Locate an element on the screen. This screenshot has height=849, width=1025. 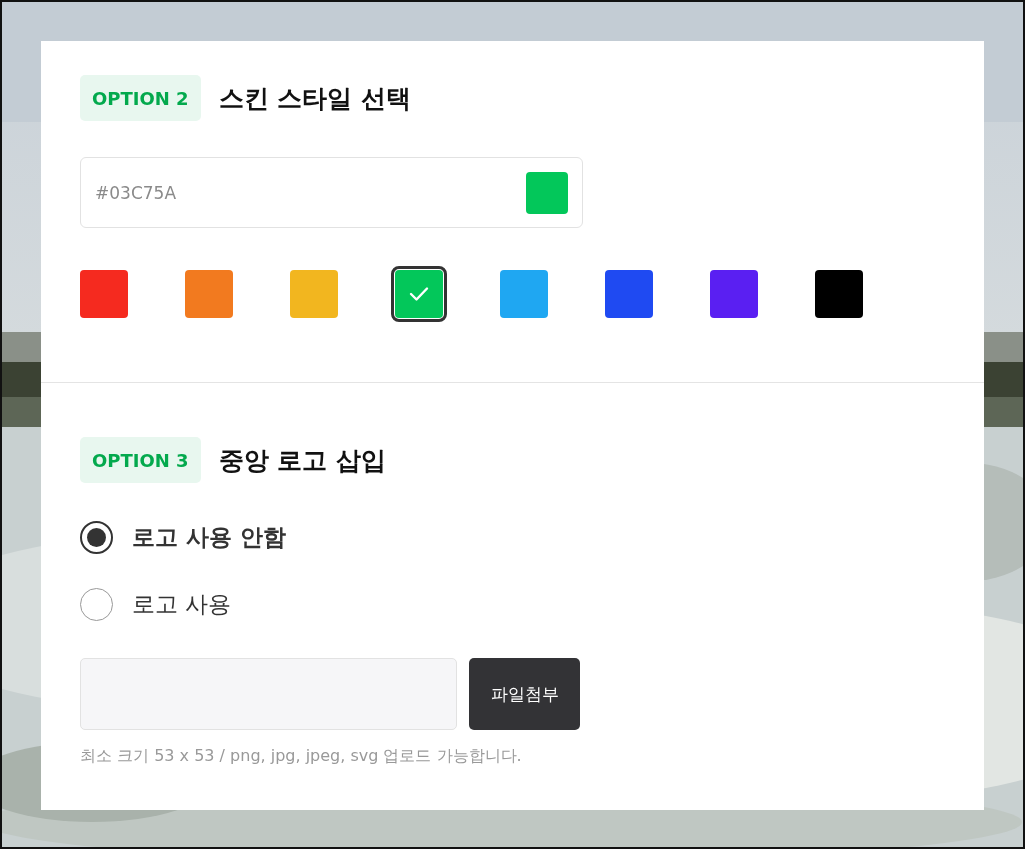
hint-text: 최소 크기 53 x 53 / png, jpg, jpeg, svg 업로드 가능합니다. is located at coordinates (301, 756).